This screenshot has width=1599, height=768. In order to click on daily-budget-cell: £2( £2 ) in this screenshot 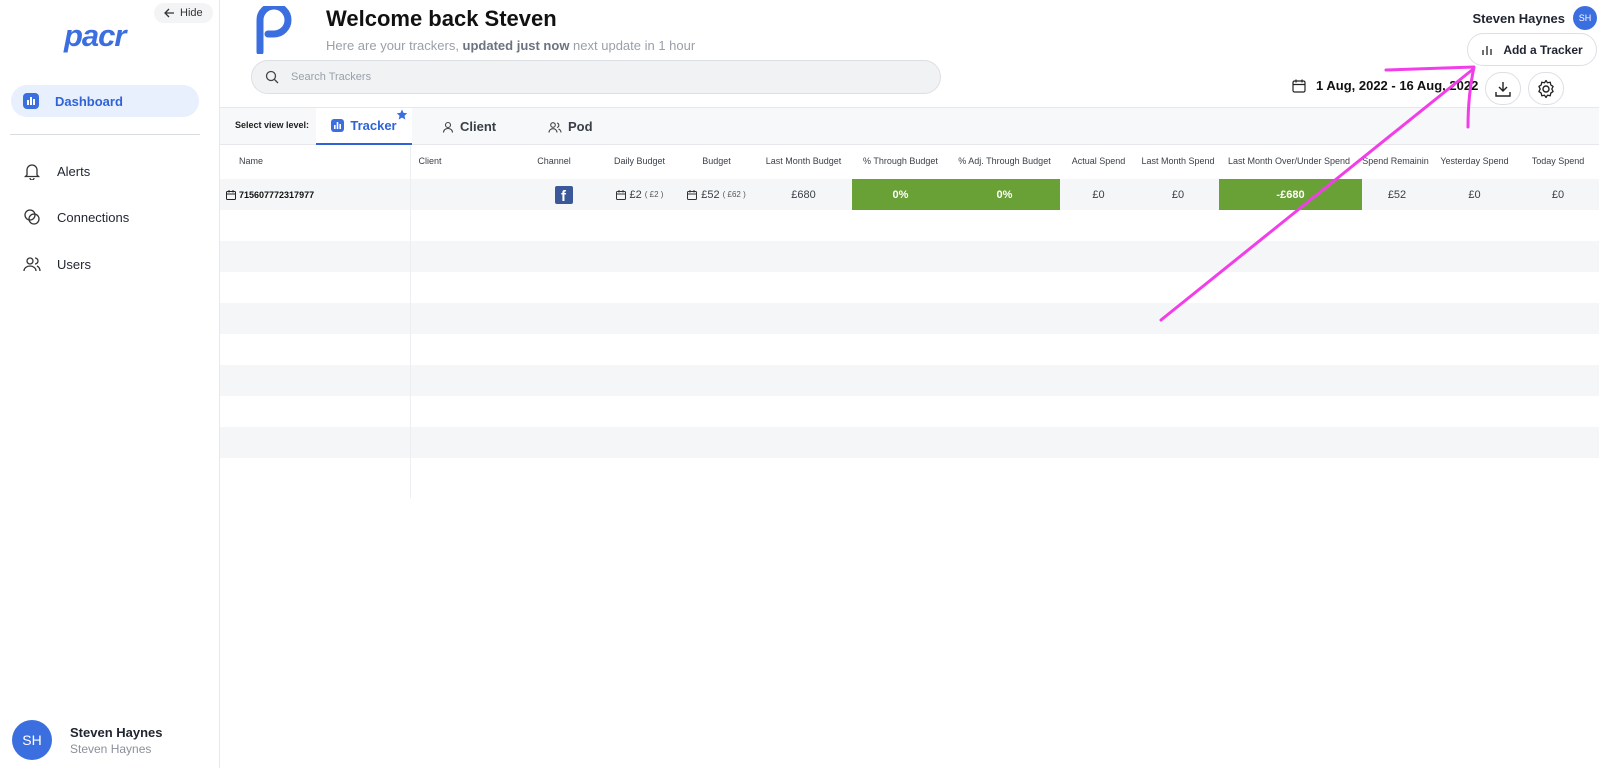, I will do `click(639, 194)`.